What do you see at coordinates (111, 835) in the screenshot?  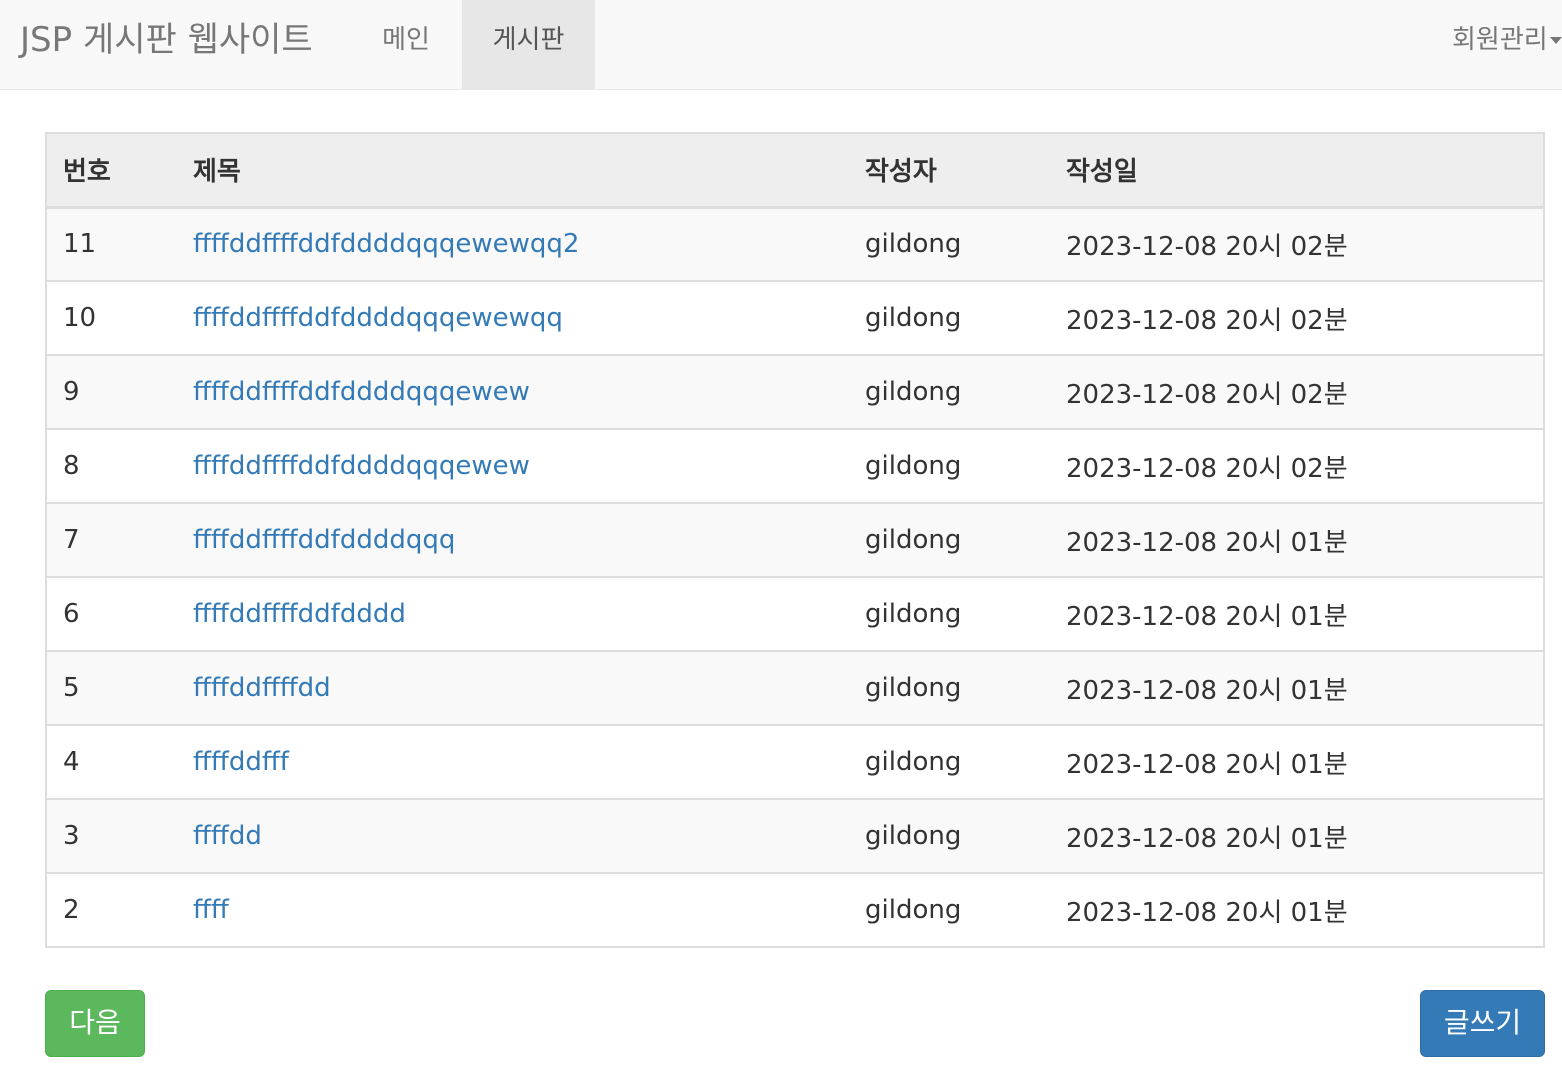 I see `post-number: 3` at bounding box center [111, 835].